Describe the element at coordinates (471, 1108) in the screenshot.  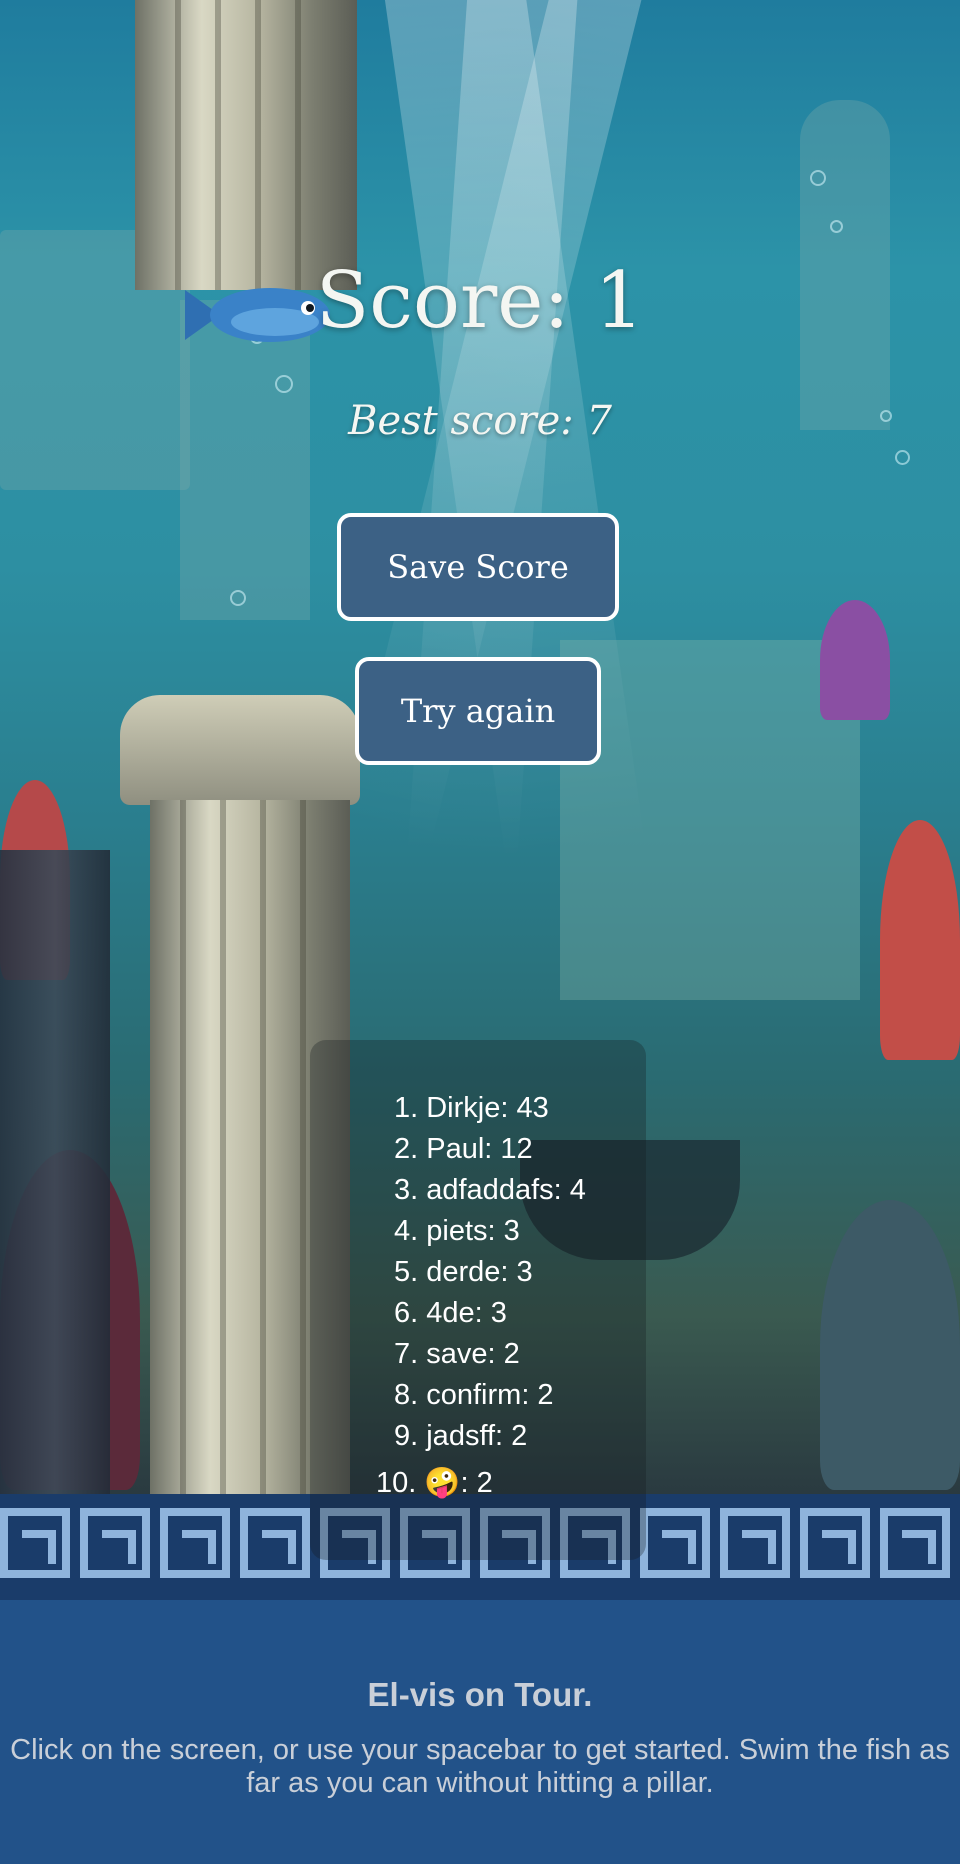
I see `leaderboard-entry: 1. Dirkje: 43` at that location.